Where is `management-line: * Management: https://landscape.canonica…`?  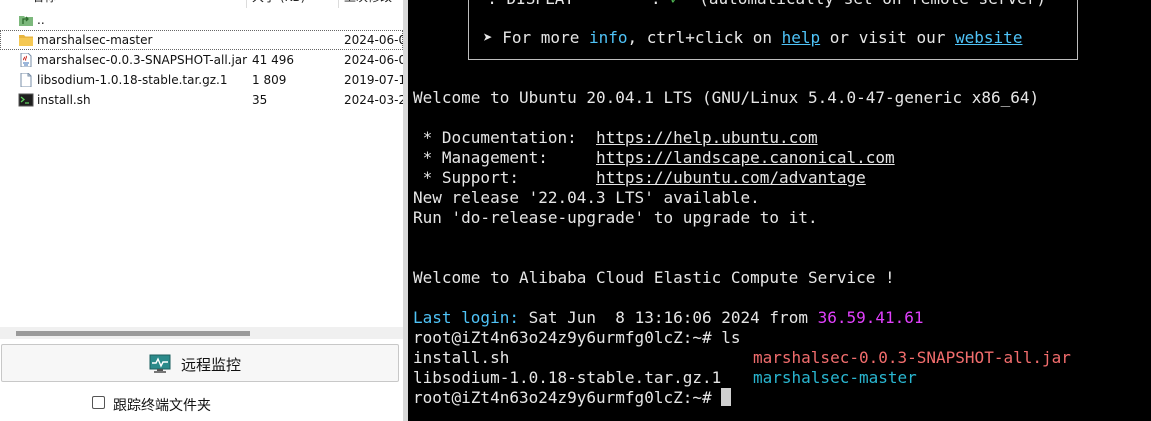 management-line: * Management: https://landscape.canonica… is located at coordinates (654, 157).